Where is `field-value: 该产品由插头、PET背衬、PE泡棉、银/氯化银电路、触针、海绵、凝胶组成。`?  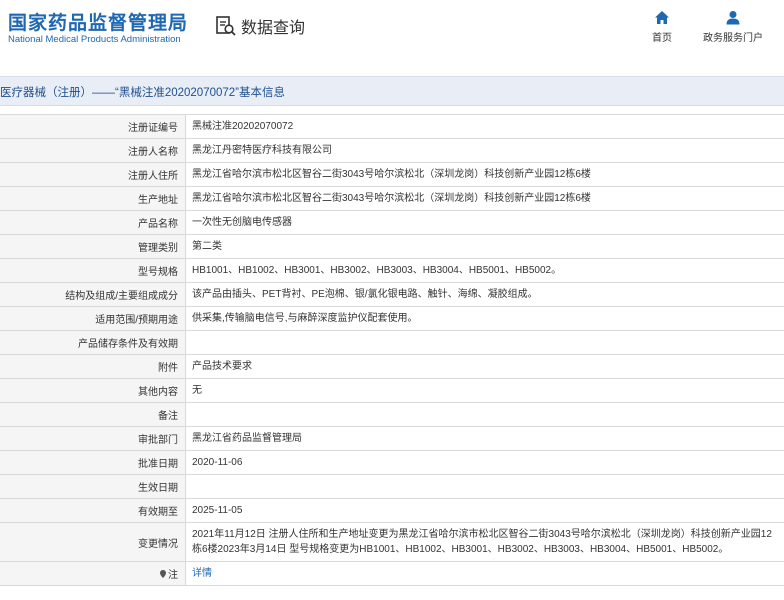 field-value: 该产品由插头、PET背衬、PE泡棉、银/氯化银电路、触针、海绵、凝胶组成。 is located at coordinates (365, 294).